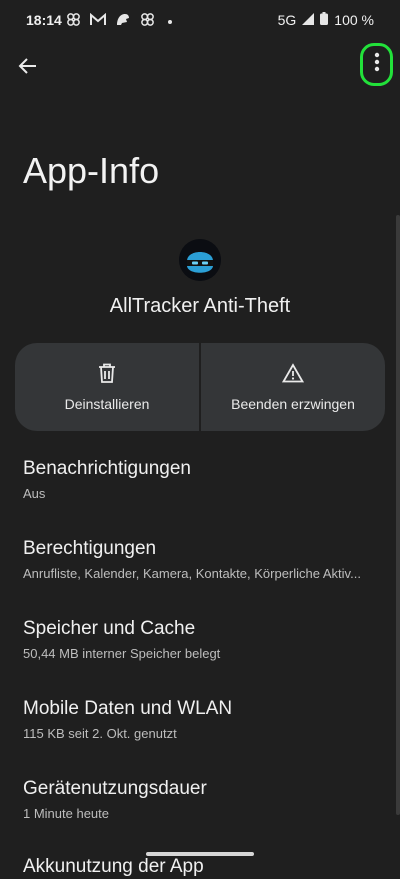 The image size is (400, 879). I want to click on status-right: 5G 100 %, so click(326, 20).